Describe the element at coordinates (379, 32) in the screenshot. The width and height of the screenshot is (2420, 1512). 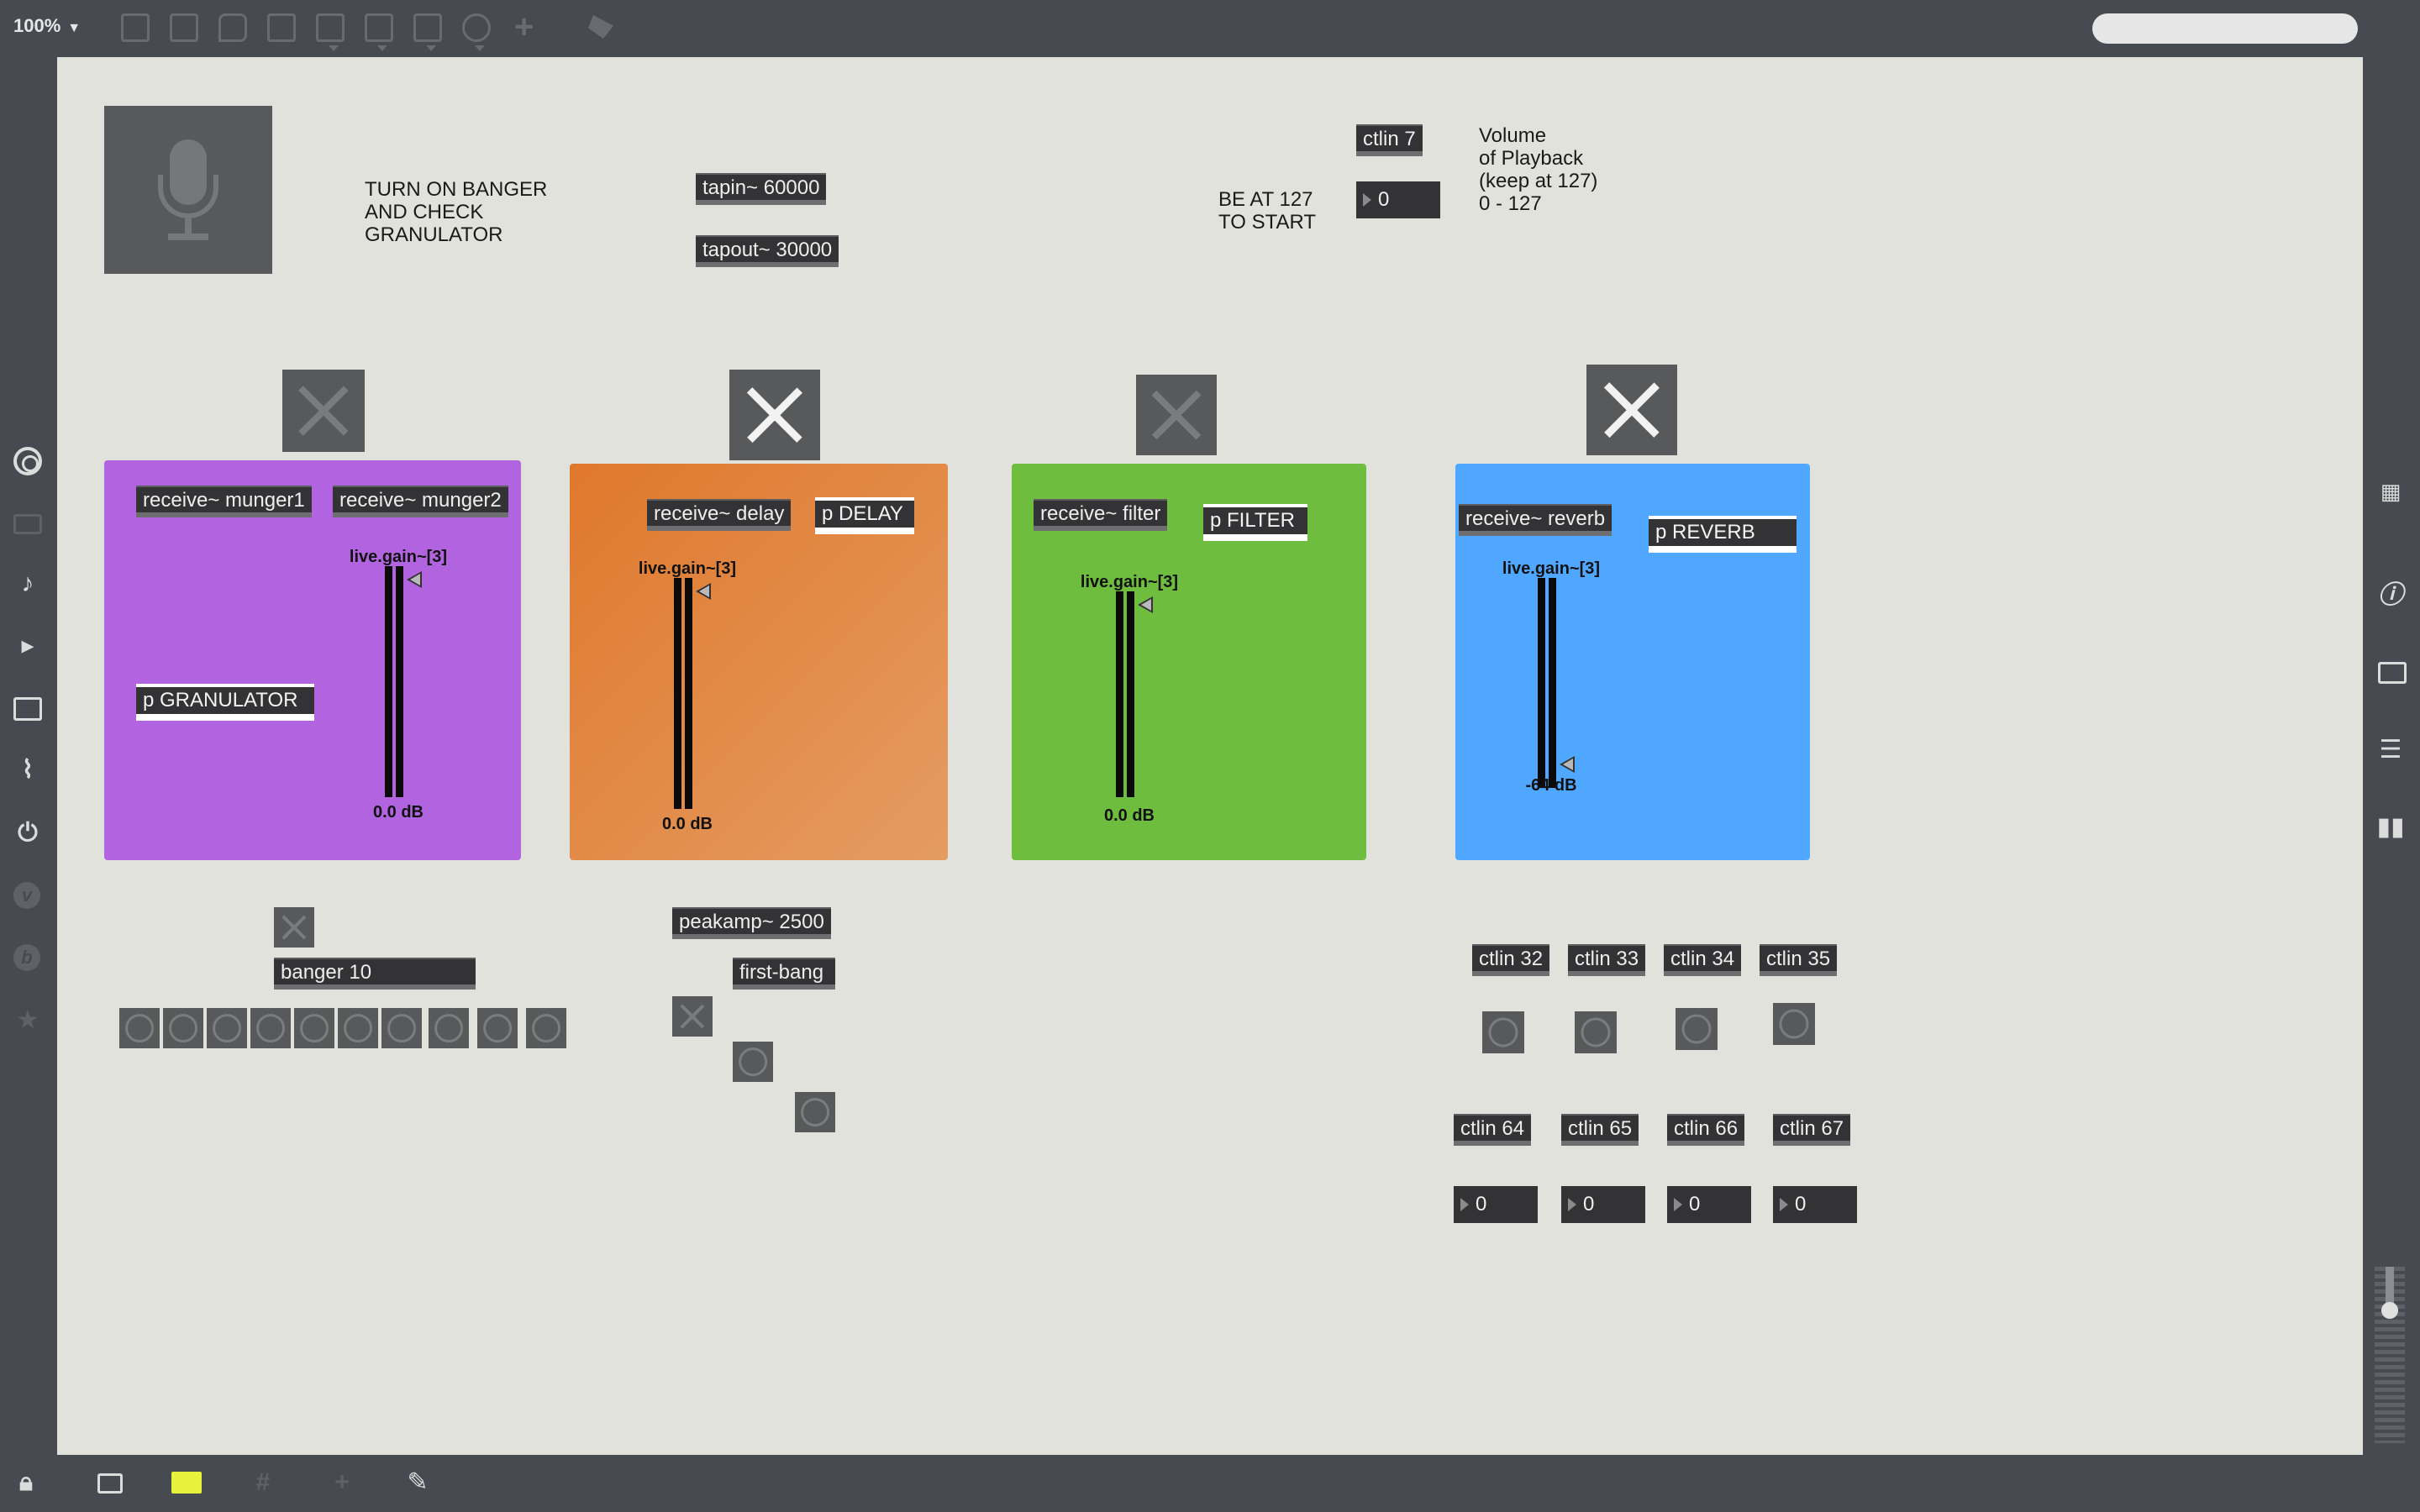
I see `play-icon` at that location.